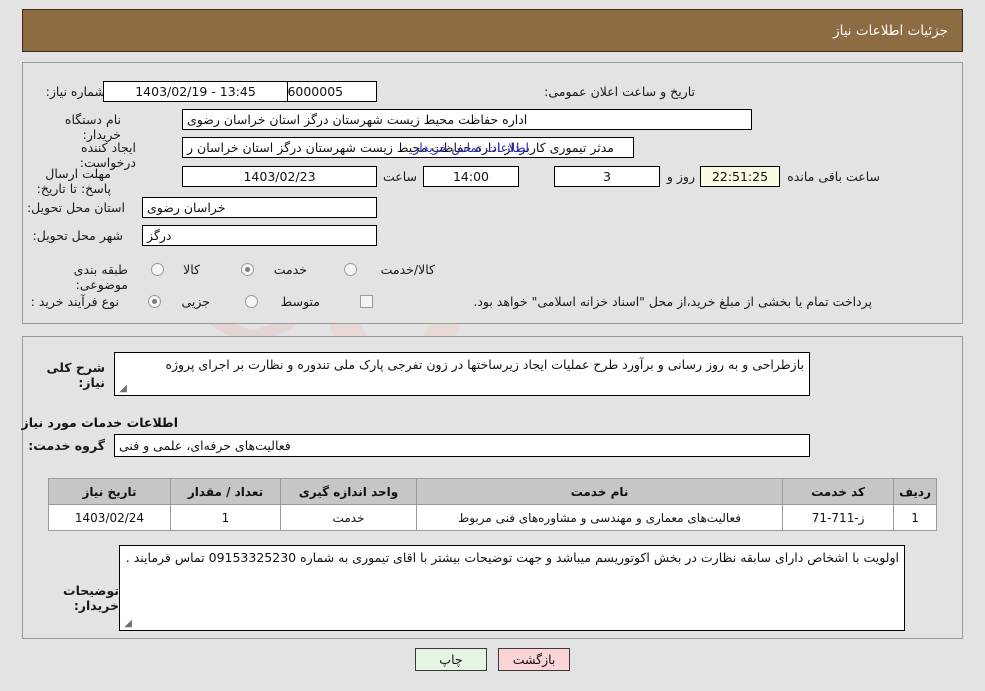 The image size is (985, 691). Describe the element at coordinates (77, 235) in the screenshot. I see `delivery-city-label: شهر محل تحویل:` at that location.